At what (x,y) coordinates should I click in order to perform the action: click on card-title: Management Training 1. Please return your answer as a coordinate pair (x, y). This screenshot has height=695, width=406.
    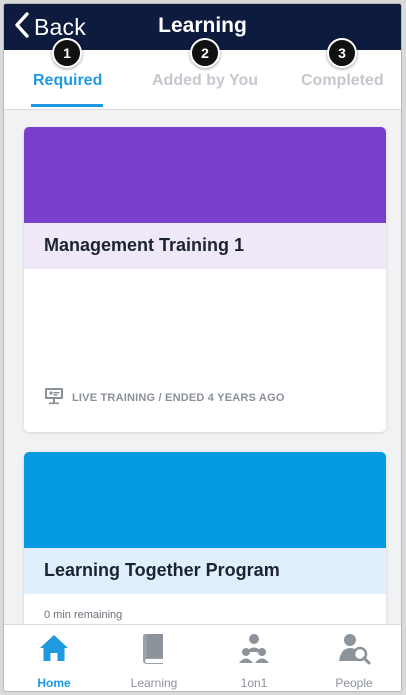
    Looking at the image, I should click on (205, 246).